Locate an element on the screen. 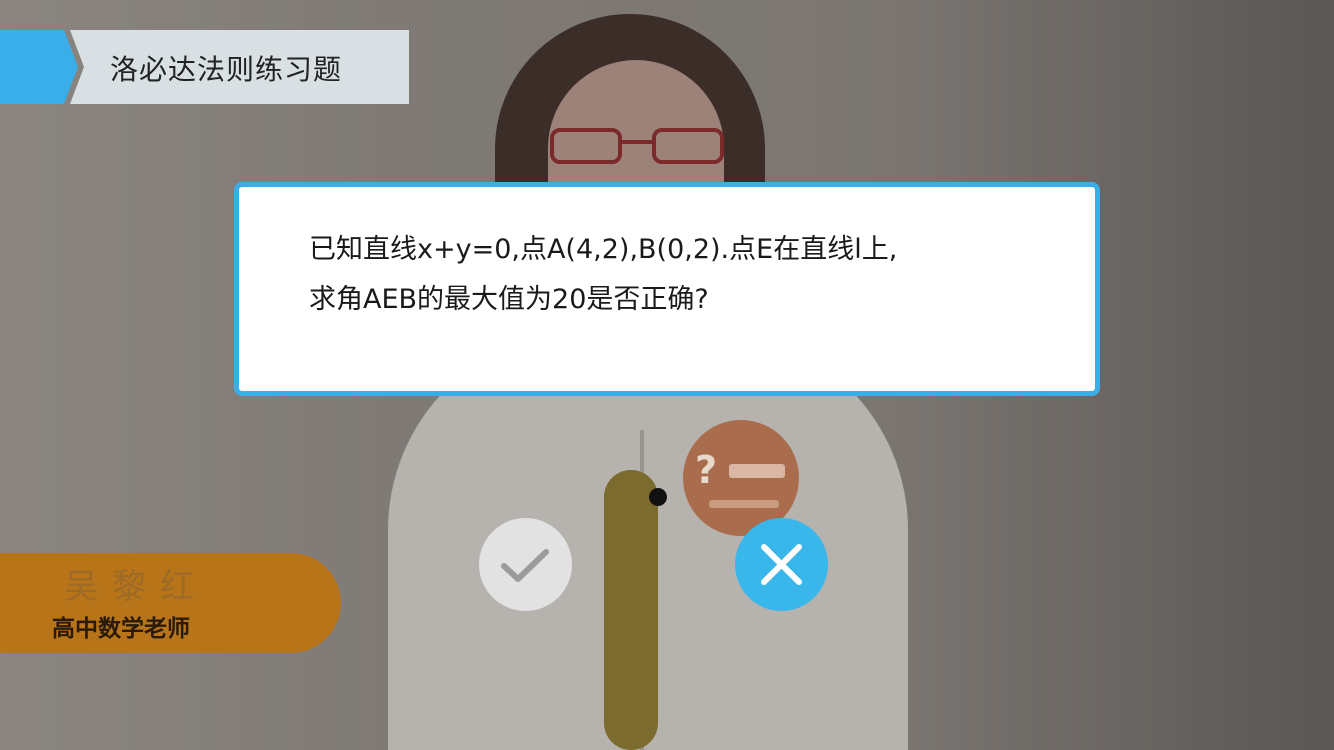 The image size is (1334, 750). title-accent-arrow is located at coordinates (39, 67).